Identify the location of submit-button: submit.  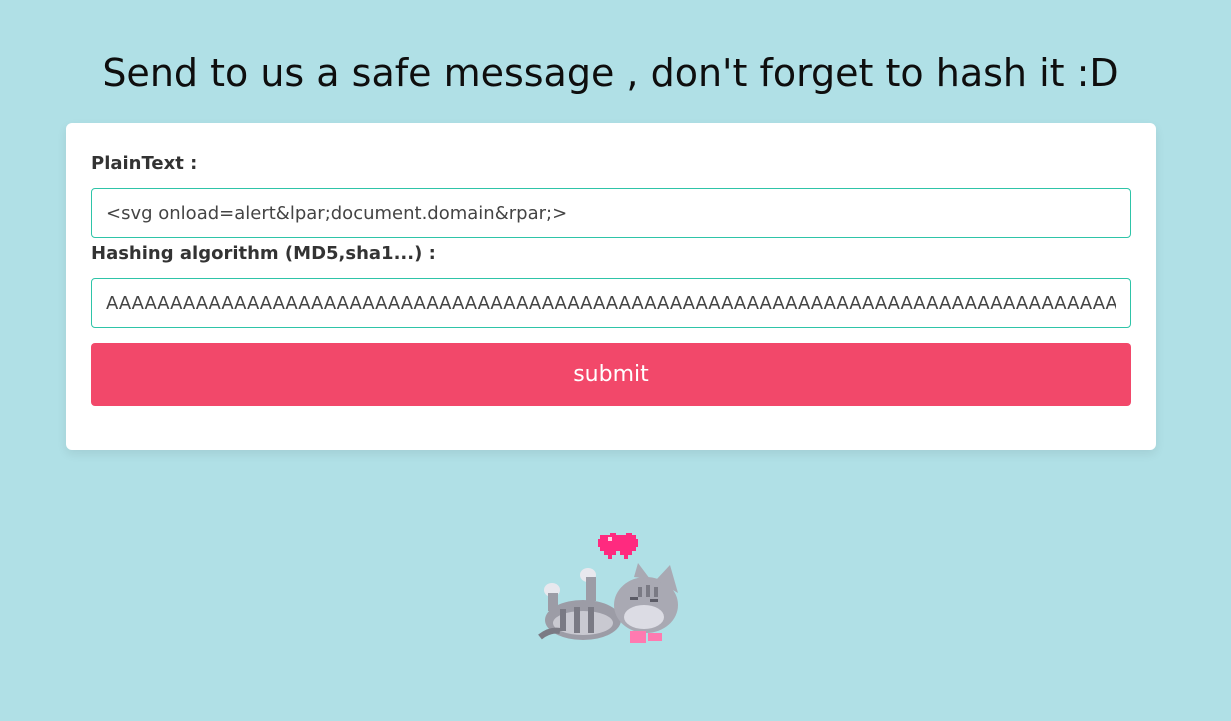
(611, 374).